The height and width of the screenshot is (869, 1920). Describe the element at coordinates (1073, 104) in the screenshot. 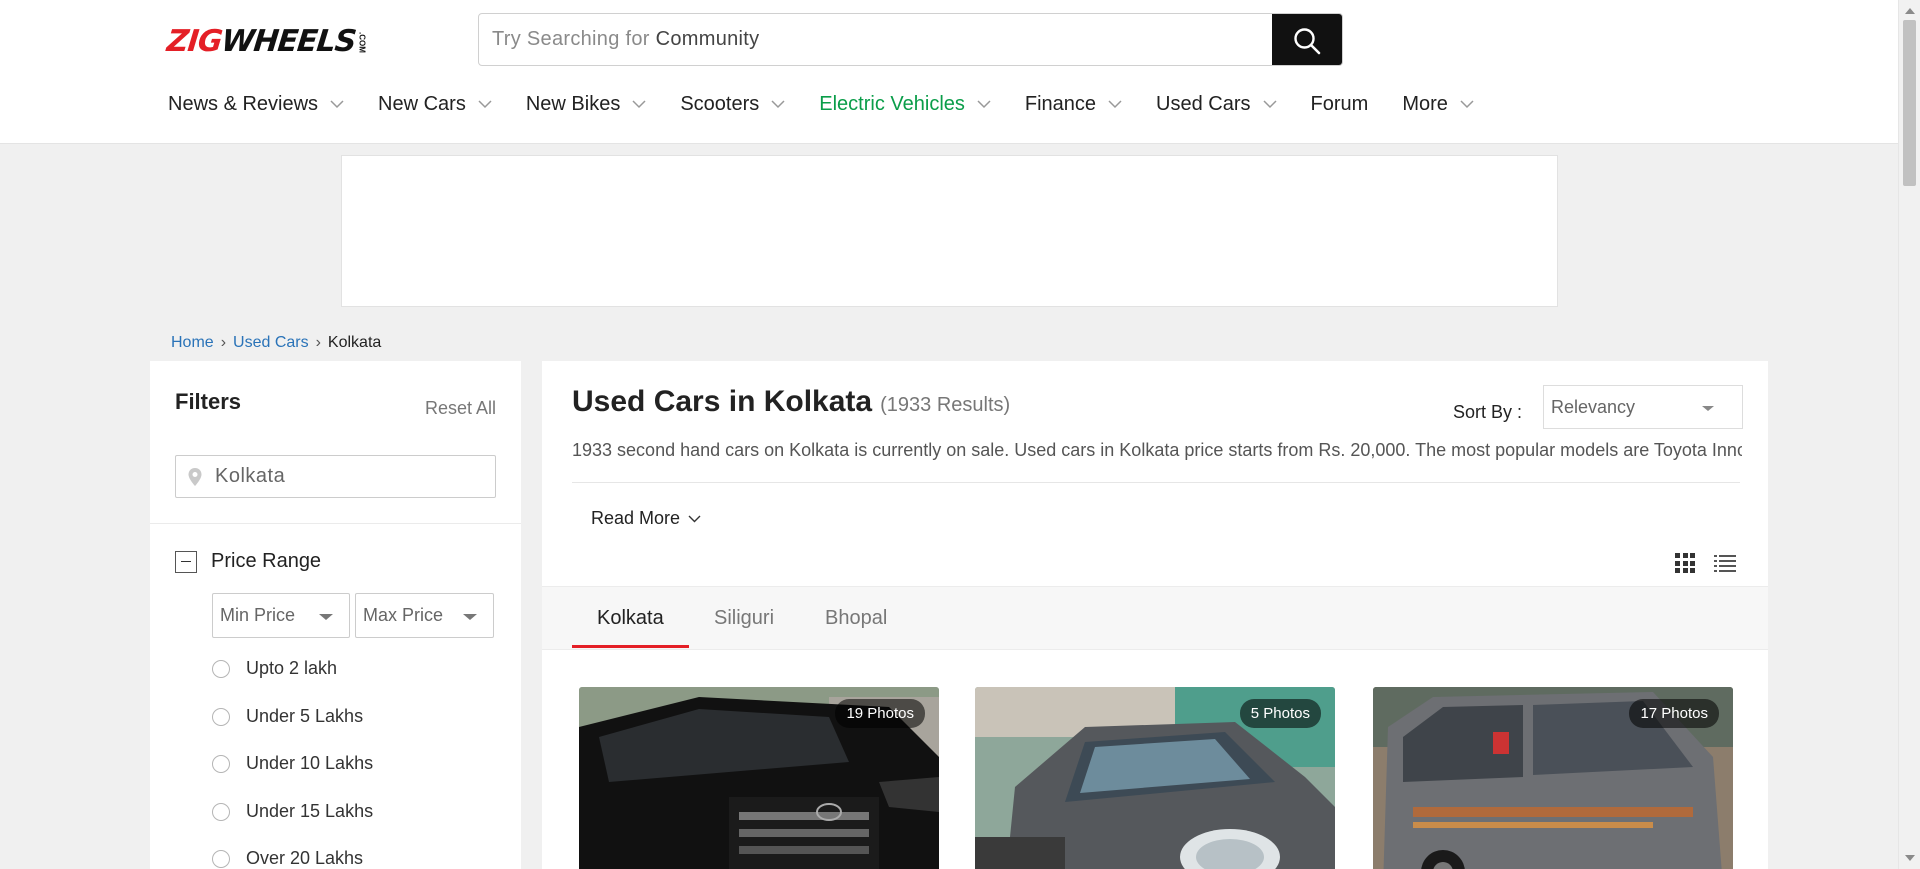

I see `nav-finance: Finance` at that location.